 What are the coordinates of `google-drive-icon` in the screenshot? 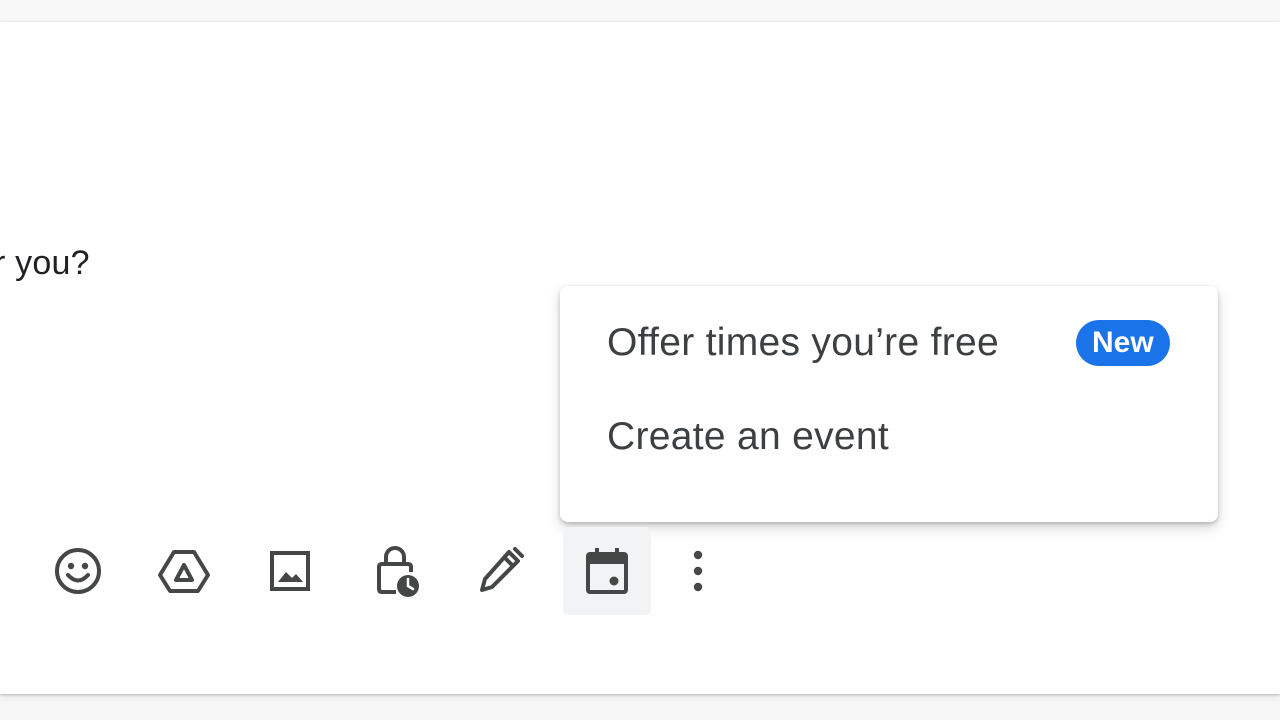 It's located at (184, 571).